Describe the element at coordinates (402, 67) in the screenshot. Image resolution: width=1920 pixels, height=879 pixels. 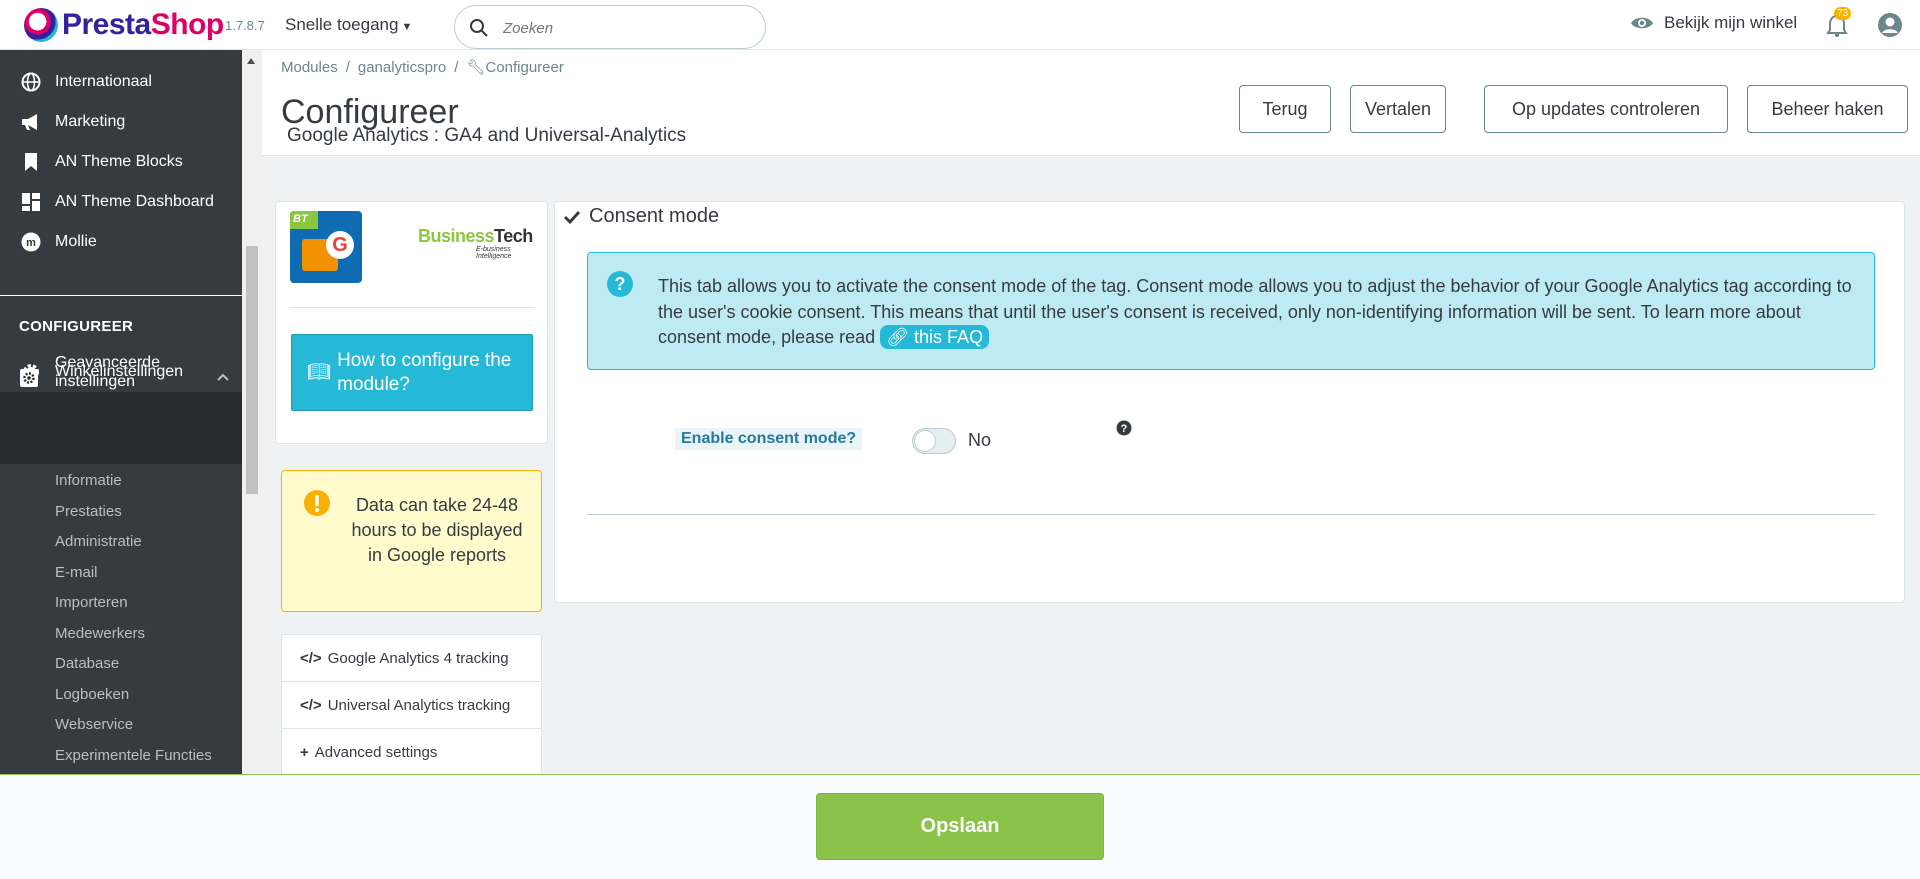
I see `breadcrumb-ganalyticspro: ganalyticspro` at that location.